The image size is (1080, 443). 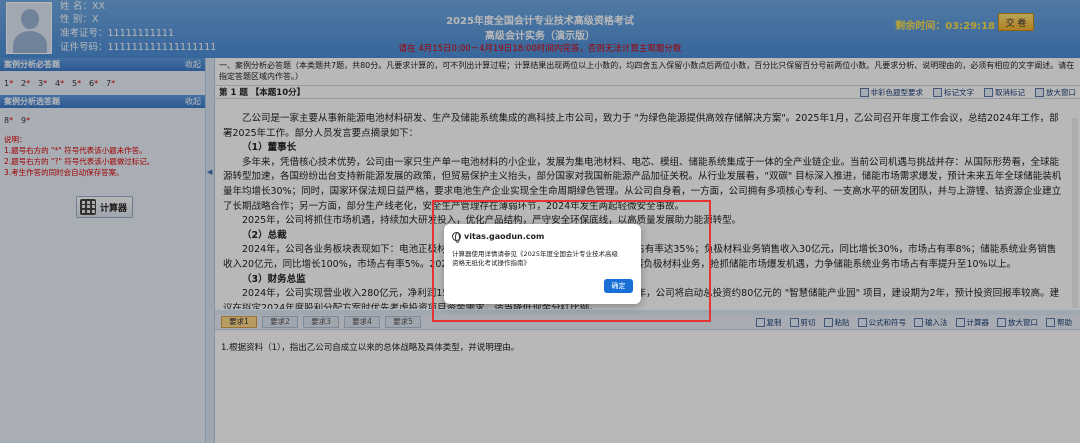 I want to click on globe-icon, so click(x=456, y=237).